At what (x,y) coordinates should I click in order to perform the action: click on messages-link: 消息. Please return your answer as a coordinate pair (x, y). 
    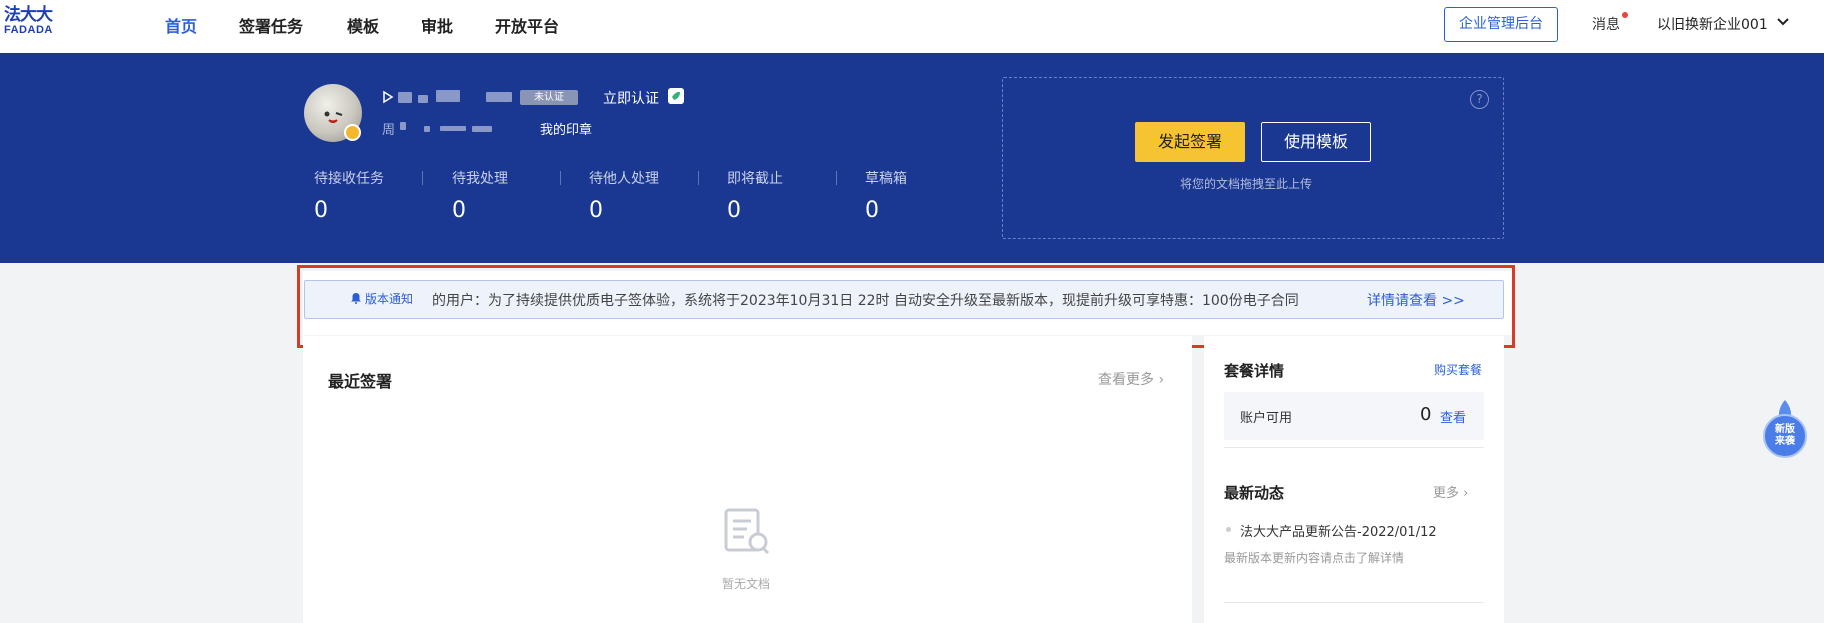
    Looking at the image, I should click on (1606, 24).